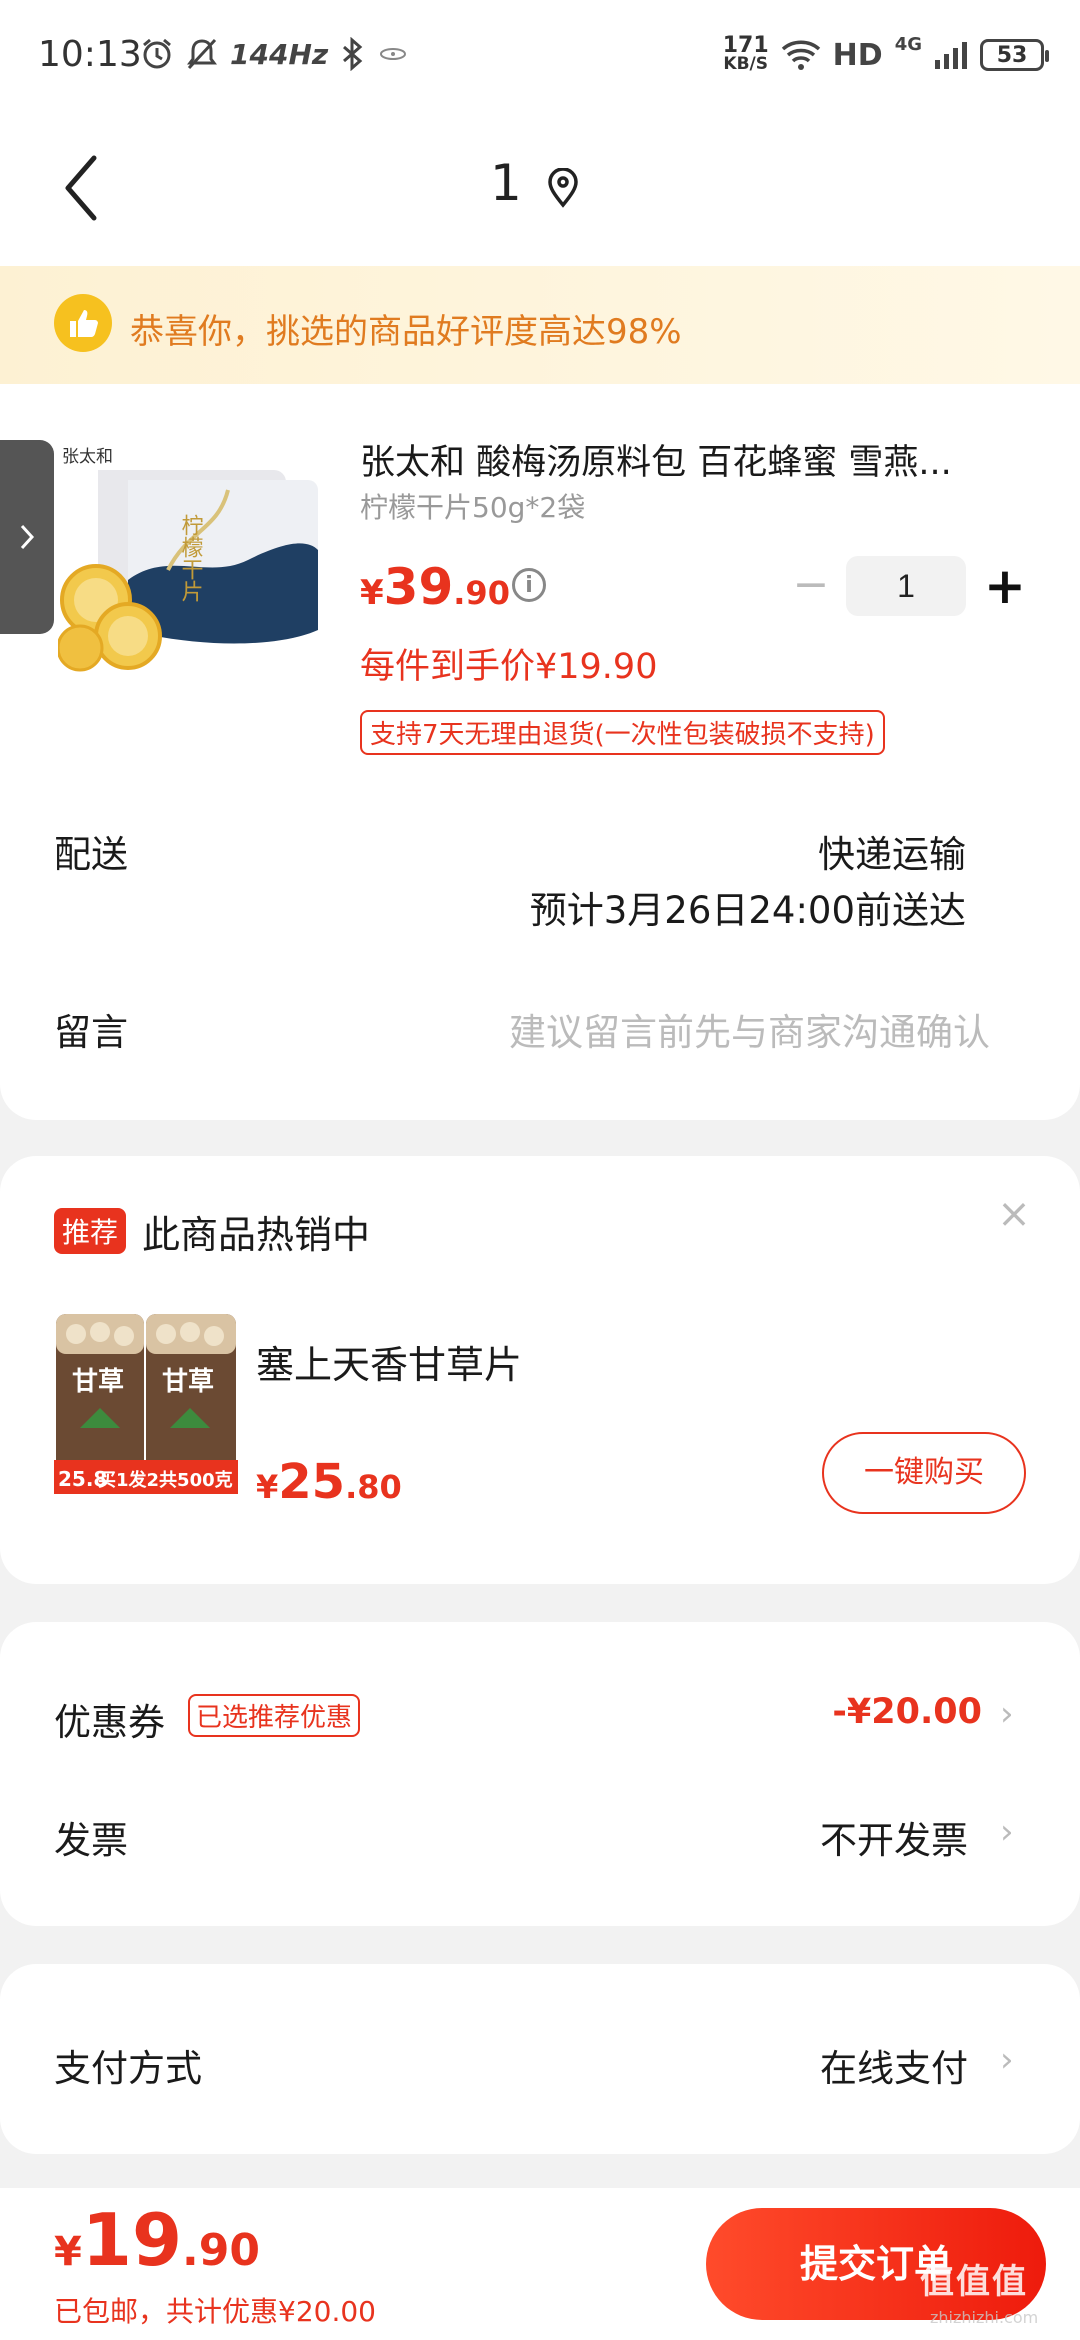 This screenshot has height=2340, width=1080. I want to click on status-icons-right: 171 KB/S HD 4G 53, so click(885, 55).